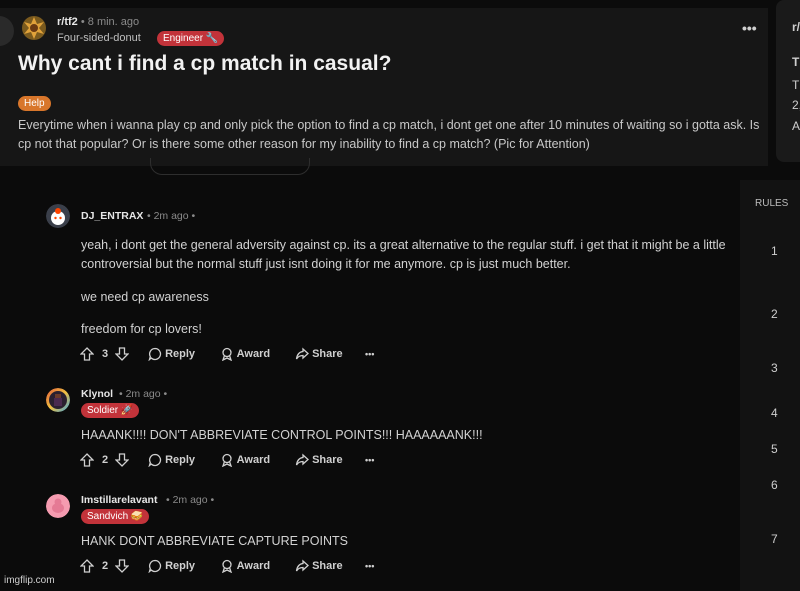 Image resolution: width=800 pixels, height=591 pixels. What do you see at coordinates (749, 28) in the screenshot?
I see `post-more-options-button: •••` at bounding box center [749, 28].